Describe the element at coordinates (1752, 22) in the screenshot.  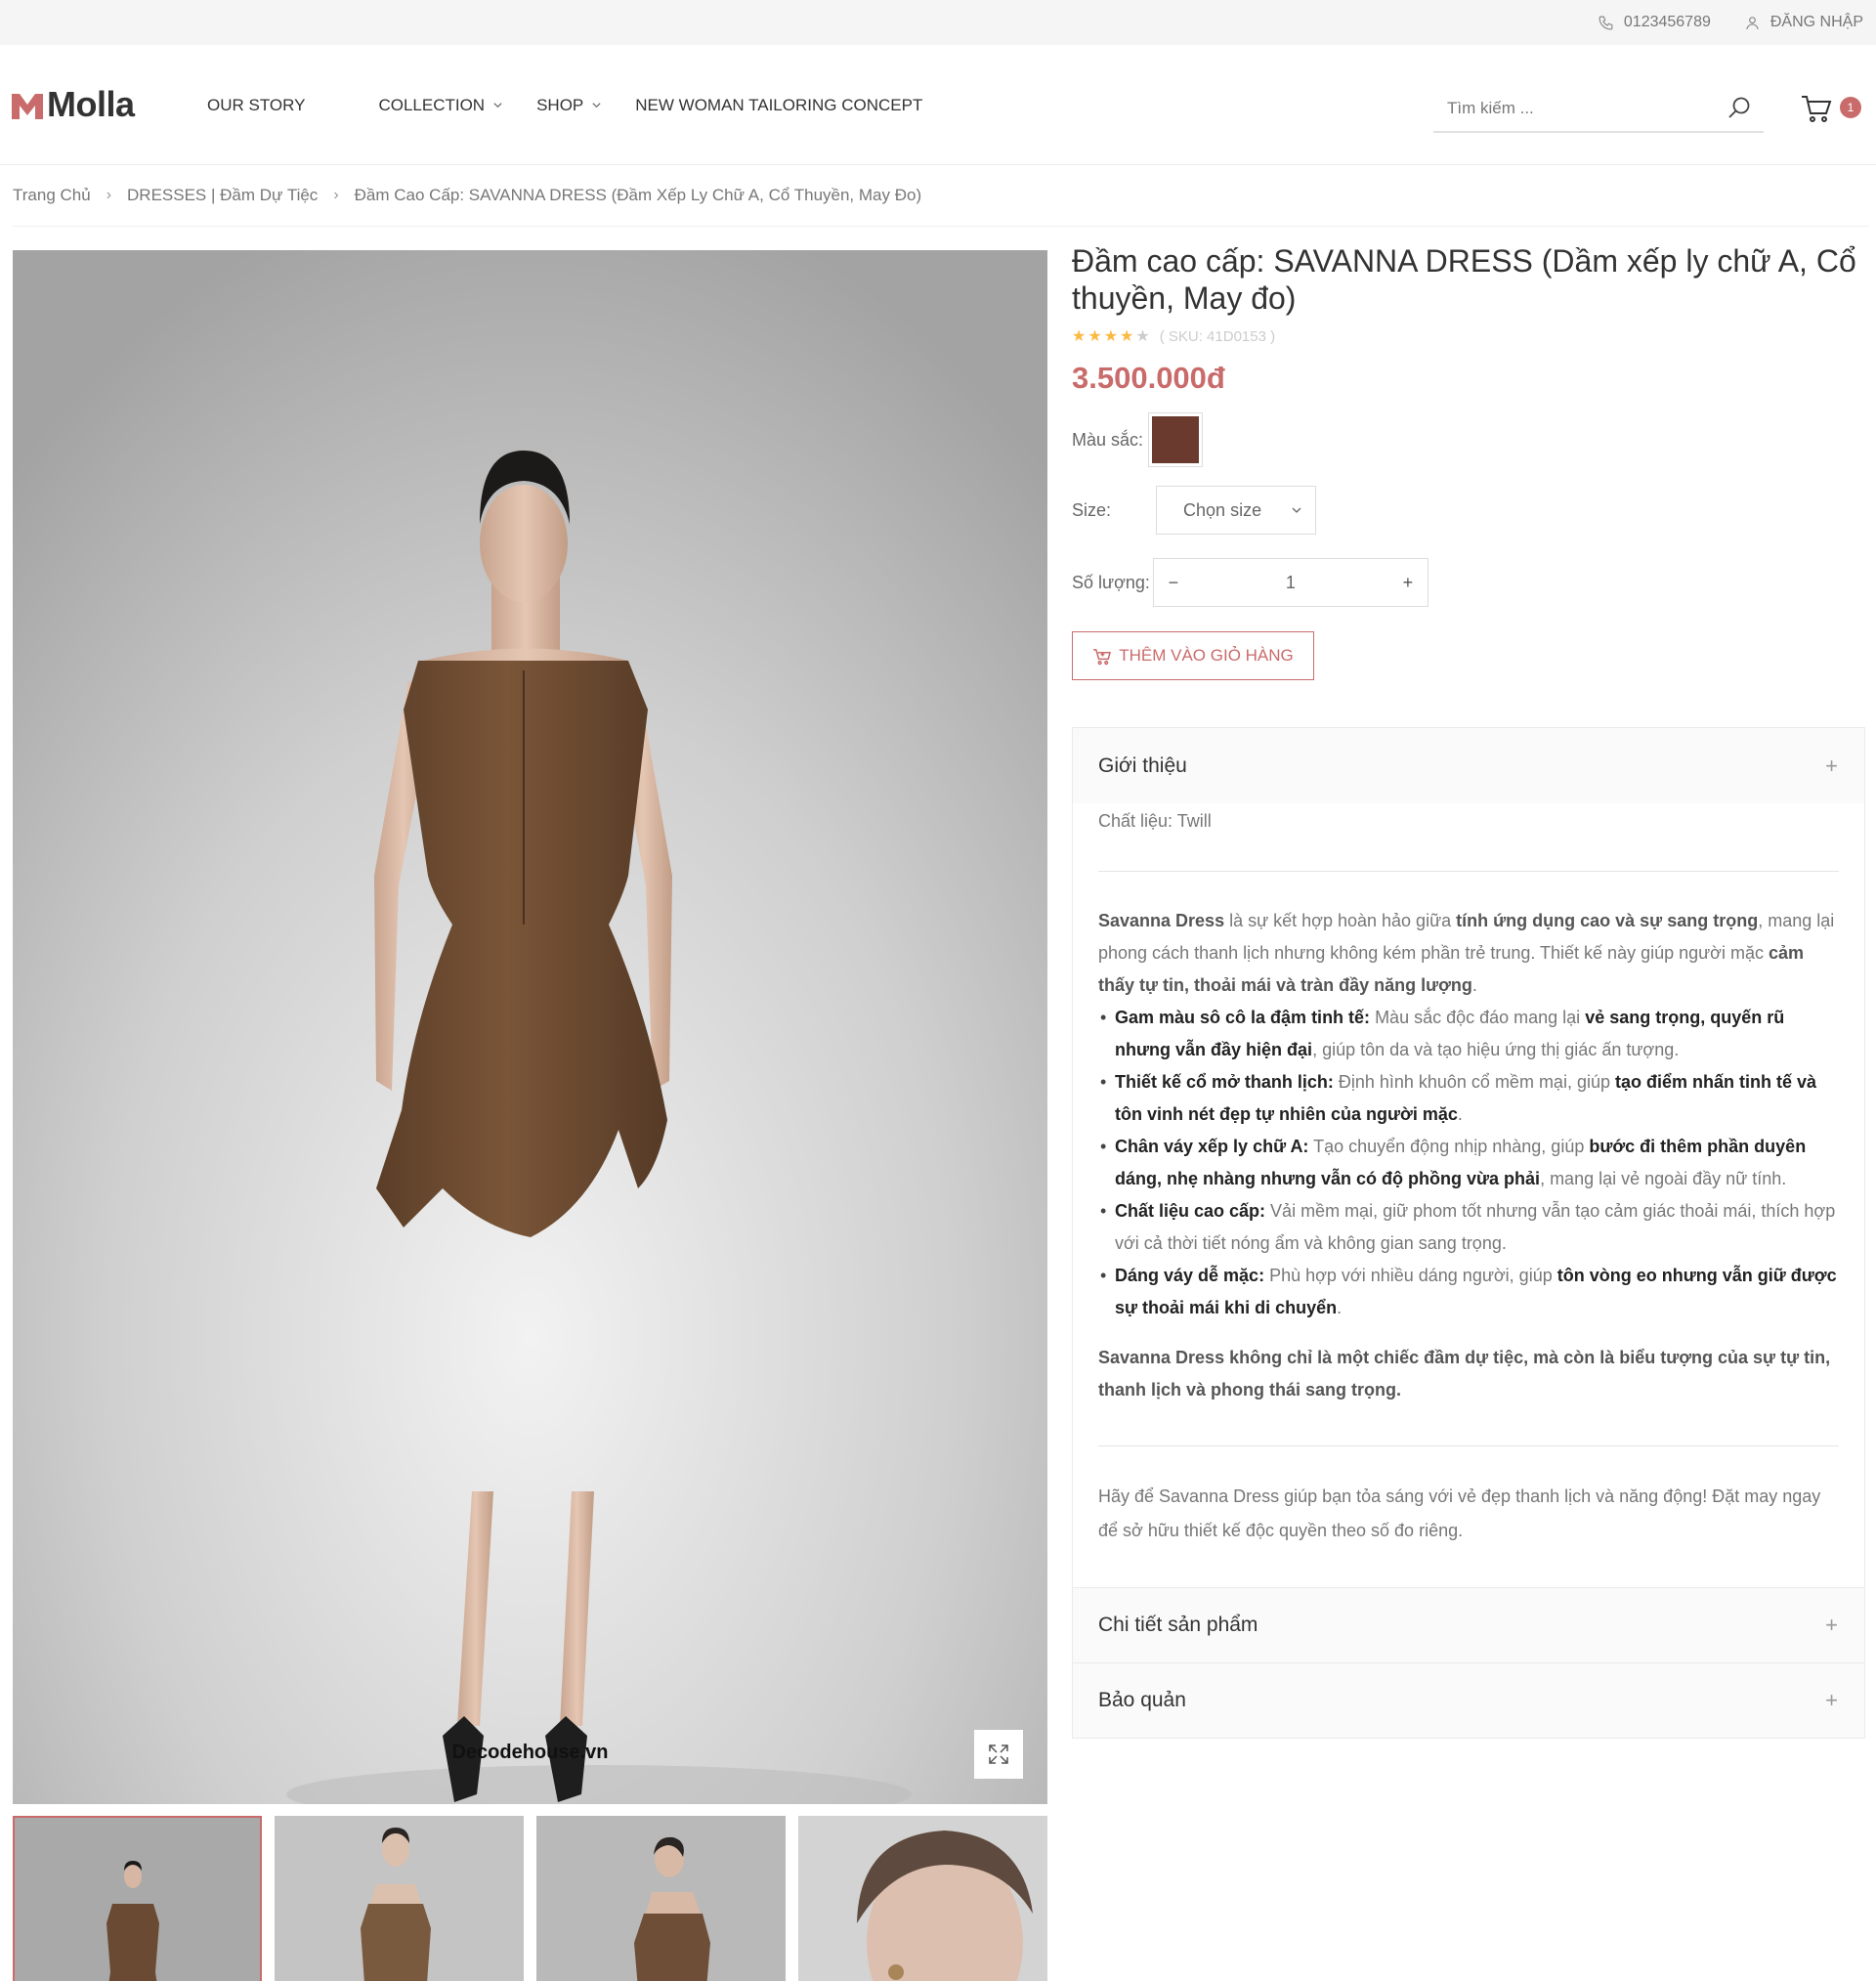
I see `user-icon` at that location.